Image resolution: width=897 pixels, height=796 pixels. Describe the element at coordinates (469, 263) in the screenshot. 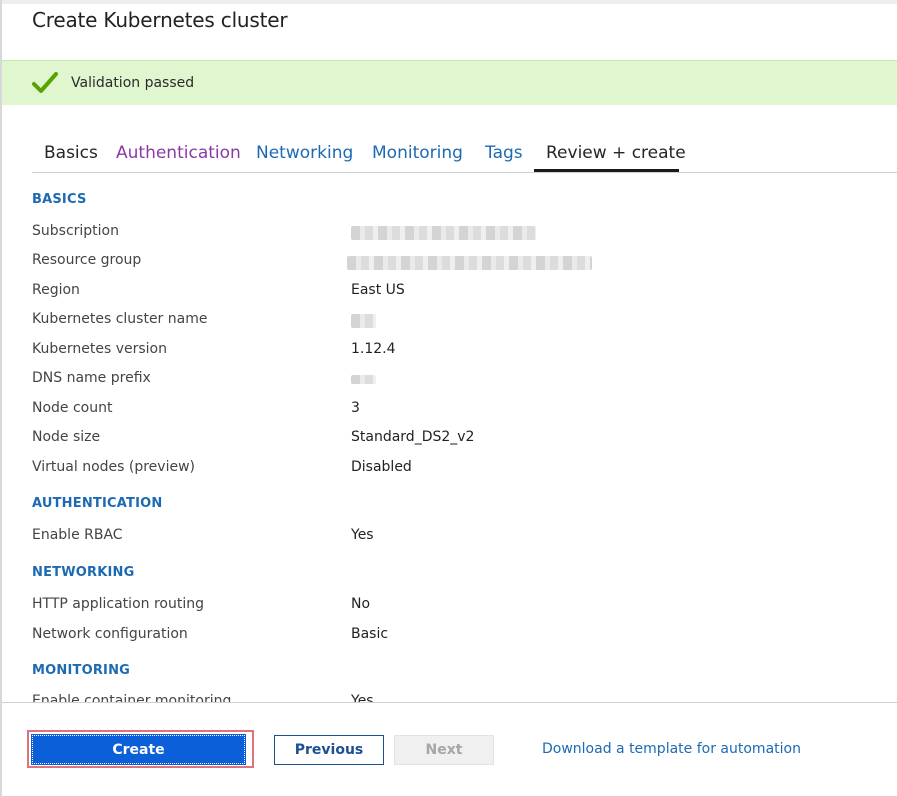

I see `redacted-resource-group-value` at that location.